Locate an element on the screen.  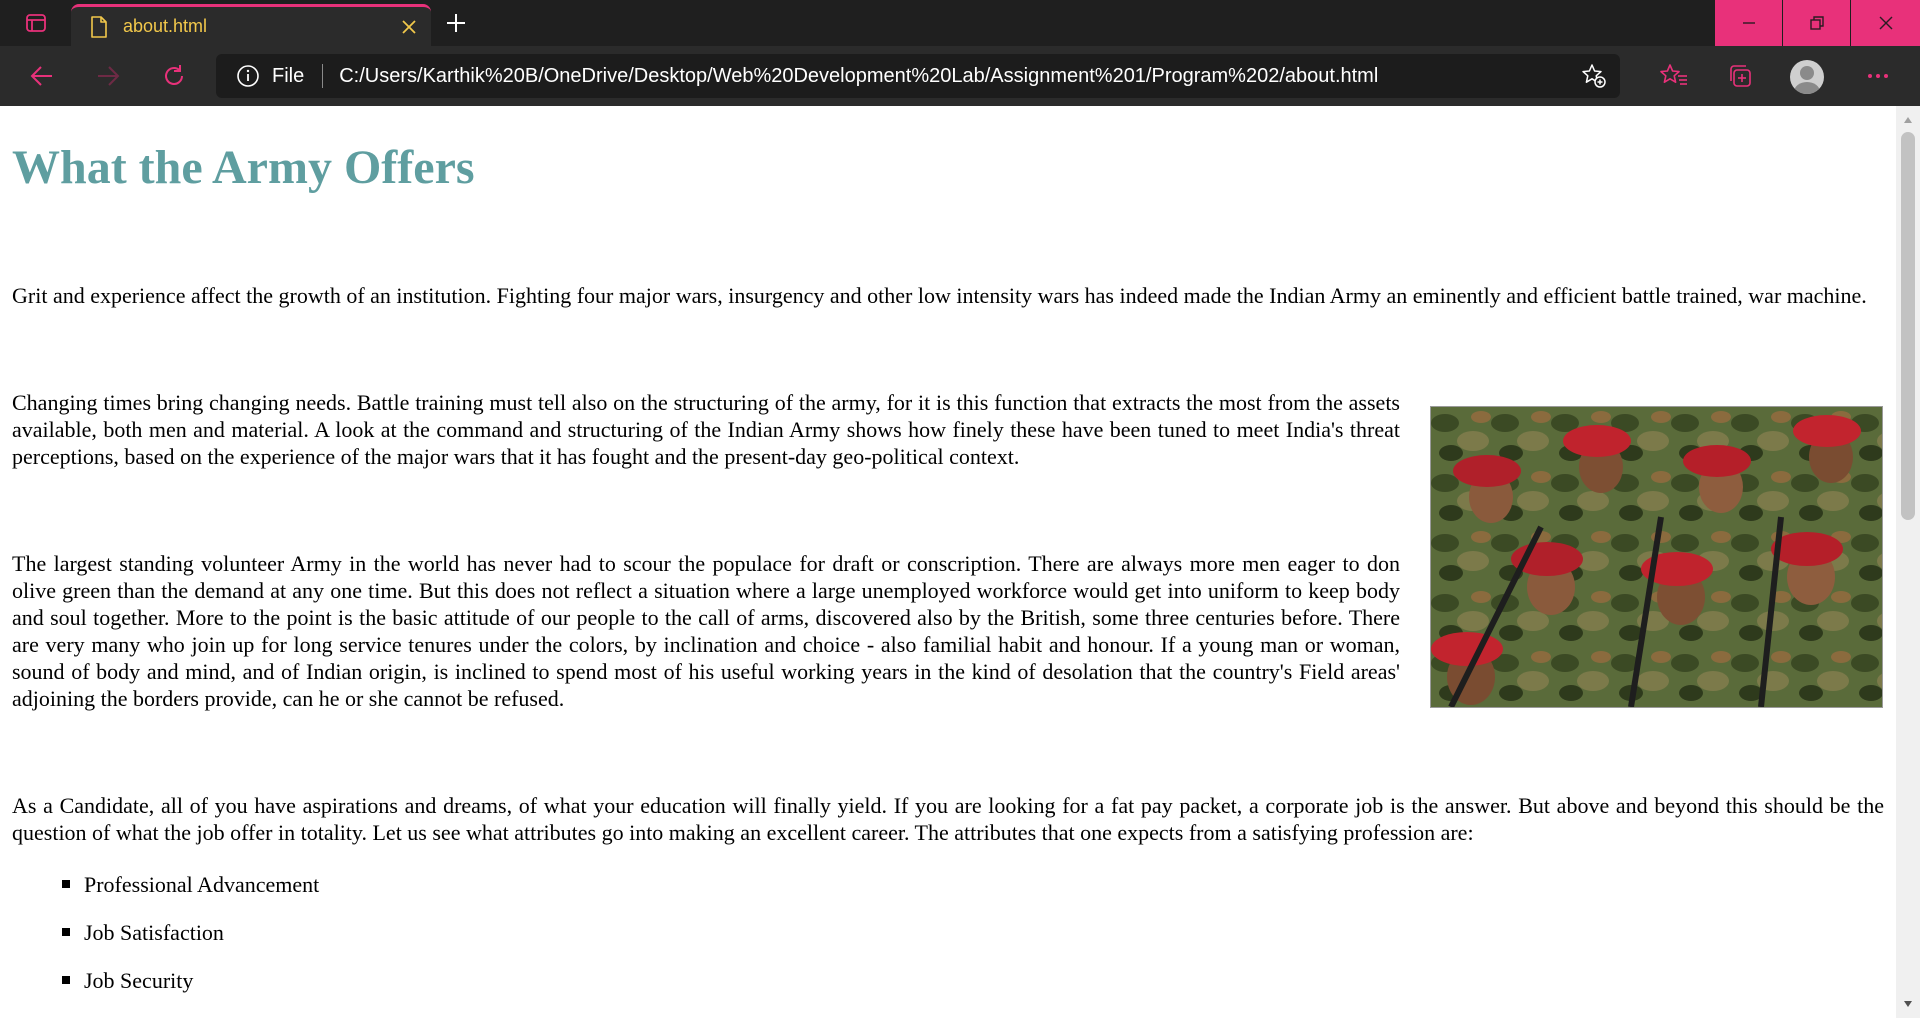
collections-button is located at coordinates (1740, 76).